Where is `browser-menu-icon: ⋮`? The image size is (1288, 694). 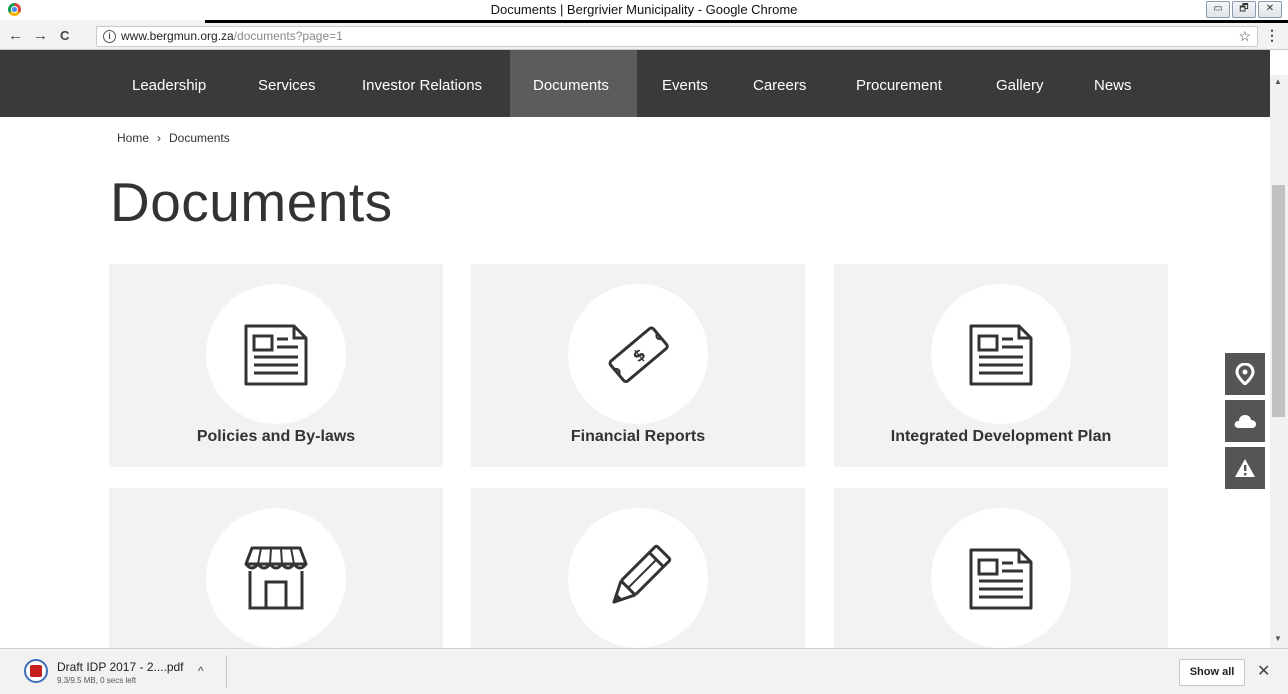
browser-menu-icon: ⋮ is located at coordinates (1272, 35).